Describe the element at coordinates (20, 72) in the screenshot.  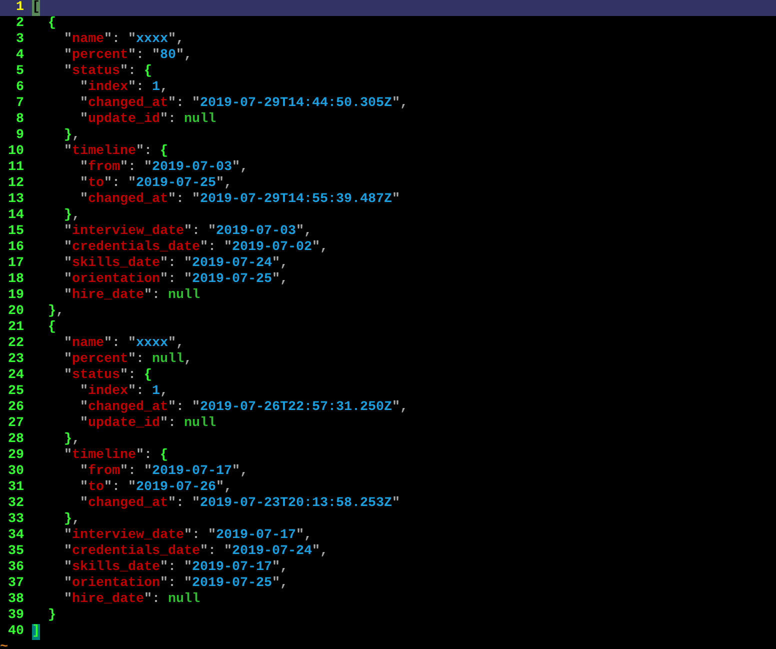
I see `line-number: 5` at that location.